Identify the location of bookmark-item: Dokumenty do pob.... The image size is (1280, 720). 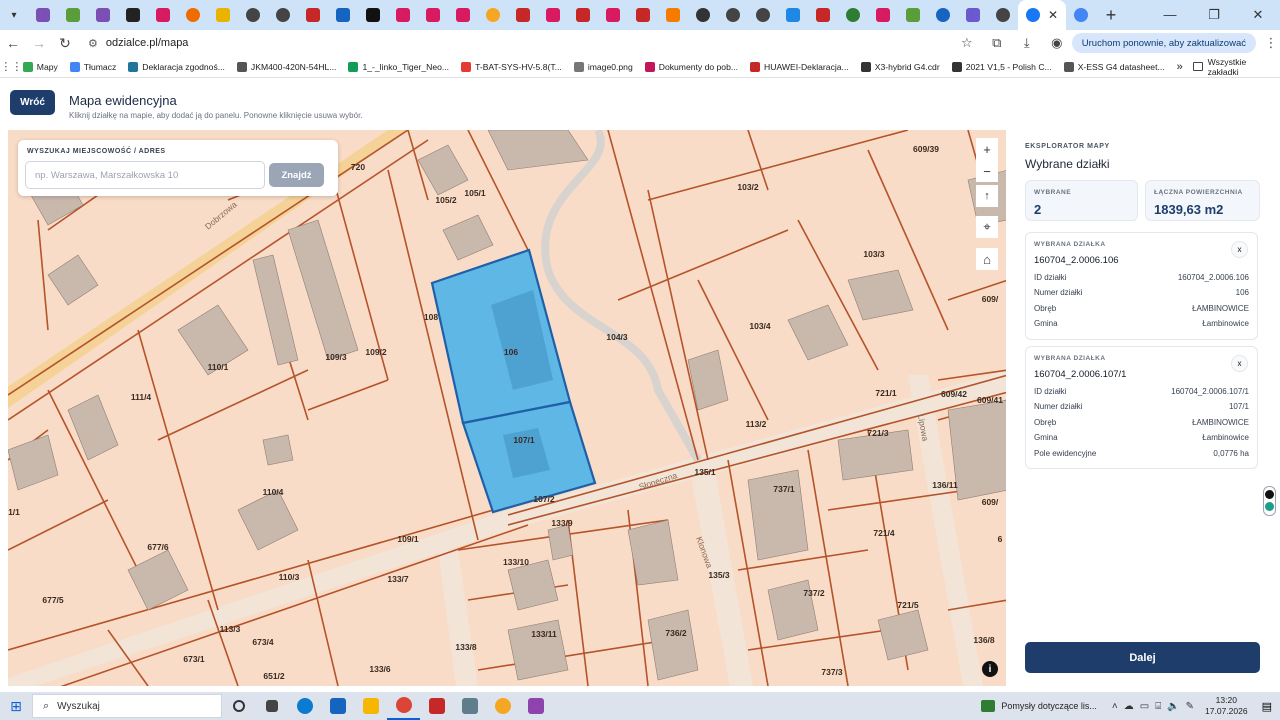
(691, 66).